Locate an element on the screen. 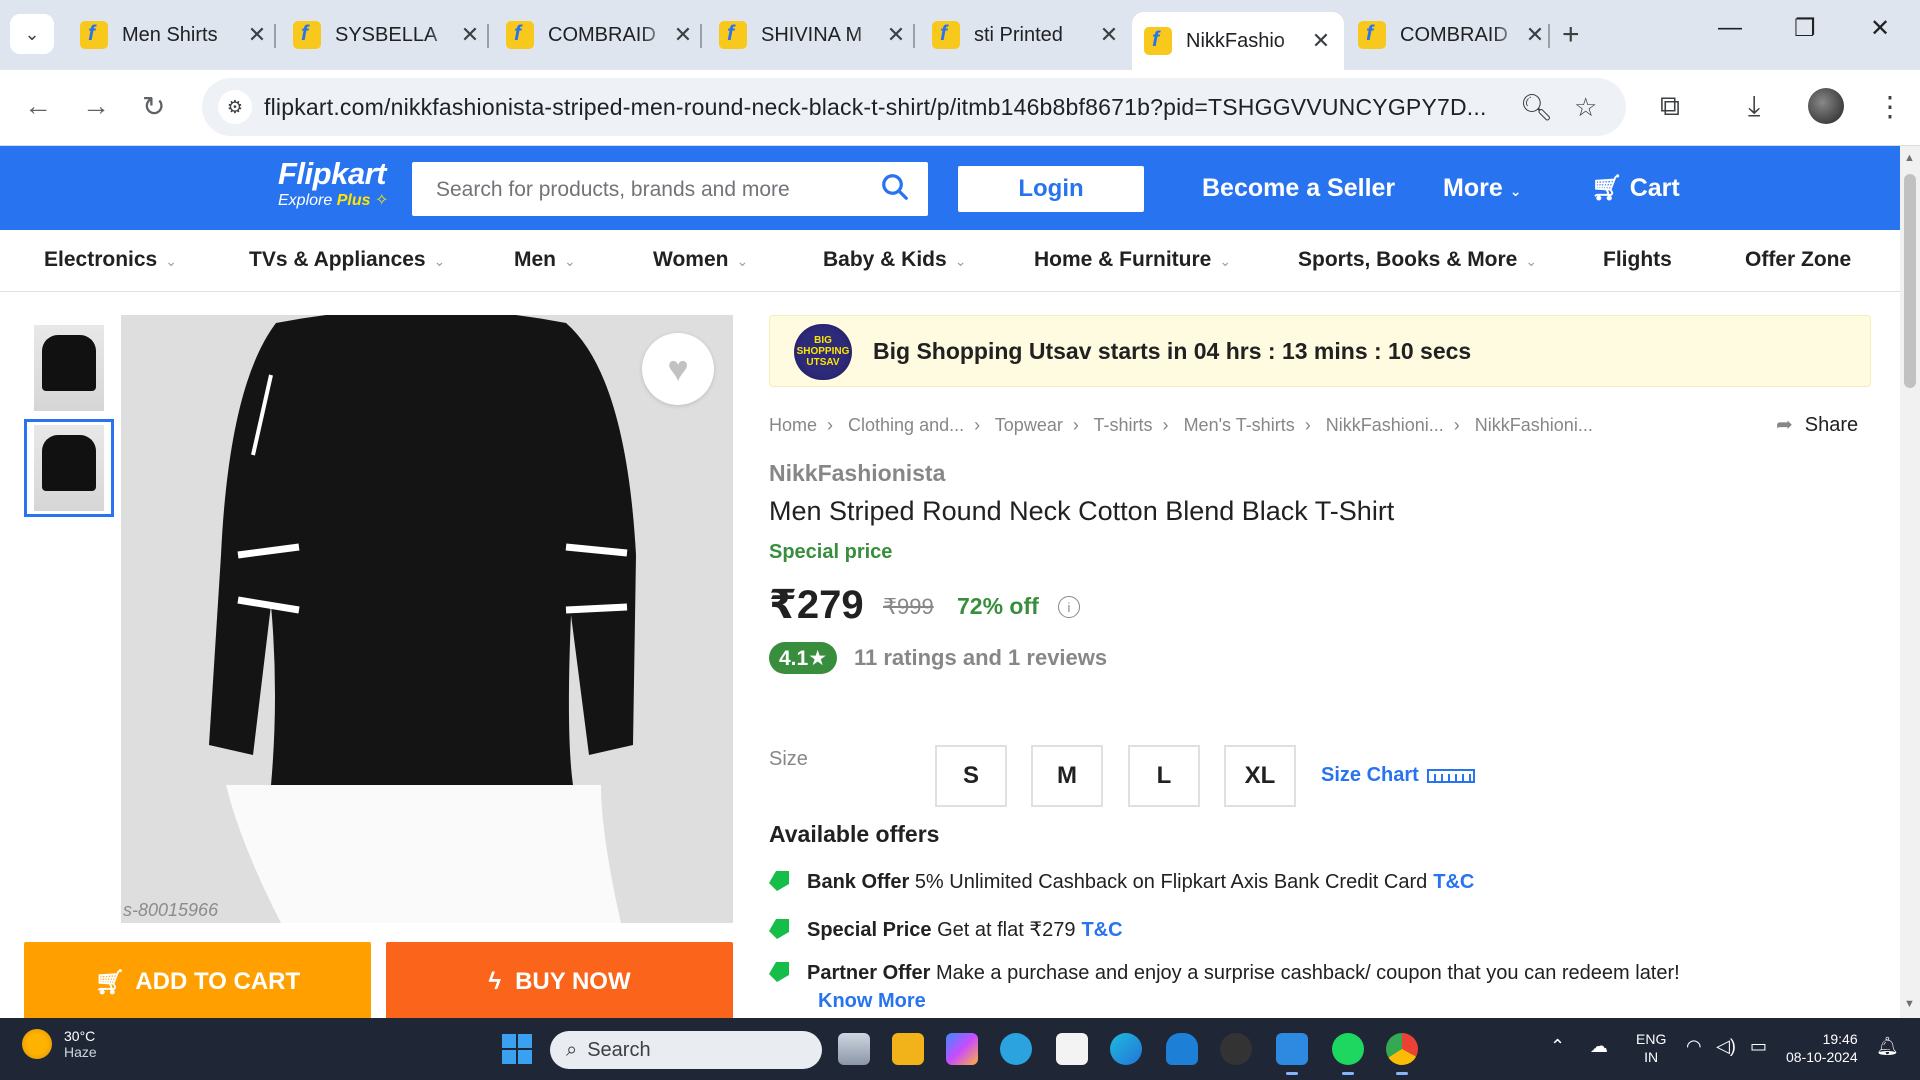 Image resolution: width=1920 pixels, height=1080 pixels. tab-search-button: ⌄ is located at coordinates (32, 34).